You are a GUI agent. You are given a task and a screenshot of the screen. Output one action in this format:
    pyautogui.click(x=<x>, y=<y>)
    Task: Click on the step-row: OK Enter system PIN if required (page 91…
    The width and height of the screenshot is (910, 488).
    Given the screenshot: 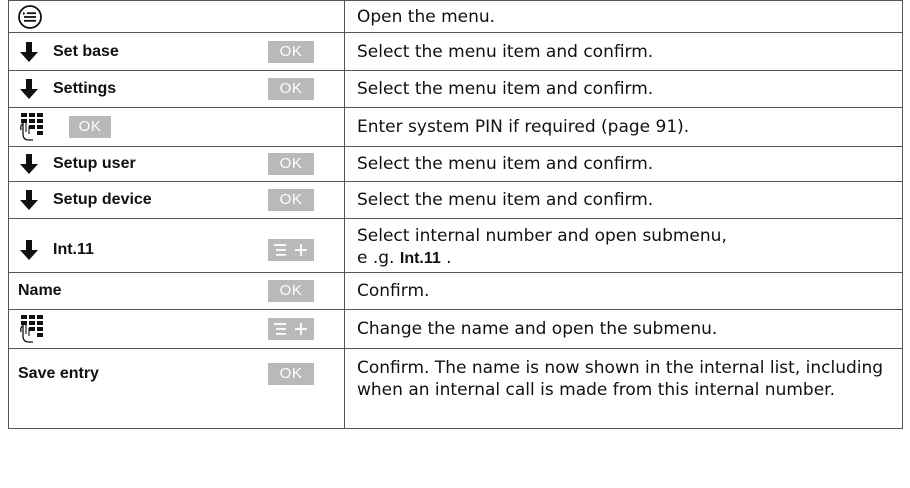 What is the action you would take?
    pyautogui.click(x=455, y=127)
    